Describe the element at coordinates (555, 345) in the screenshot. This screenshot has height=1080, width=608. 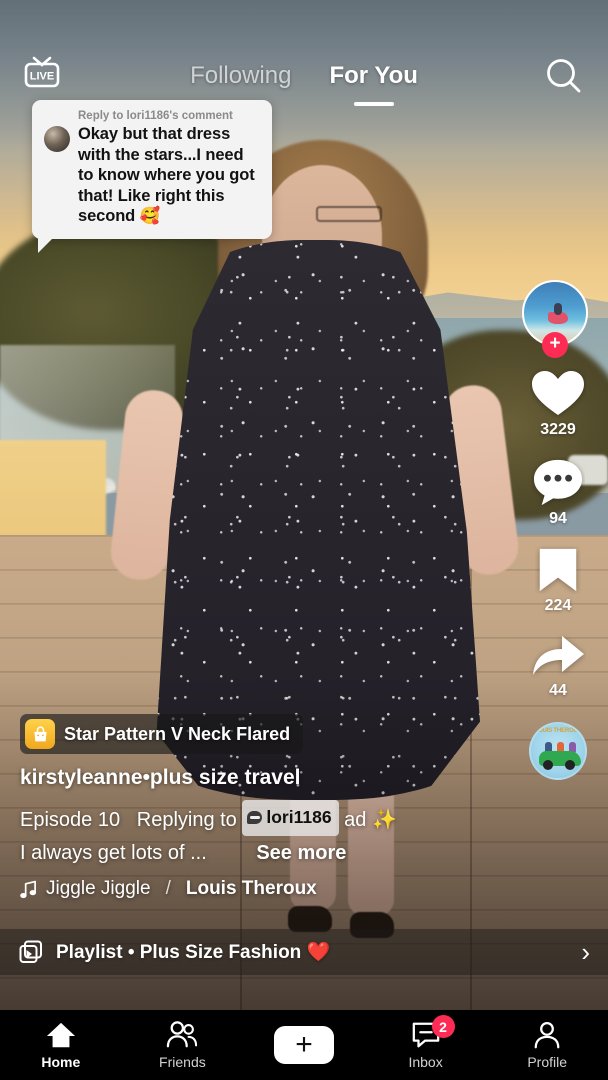
I see `follow-button: +` at that location.